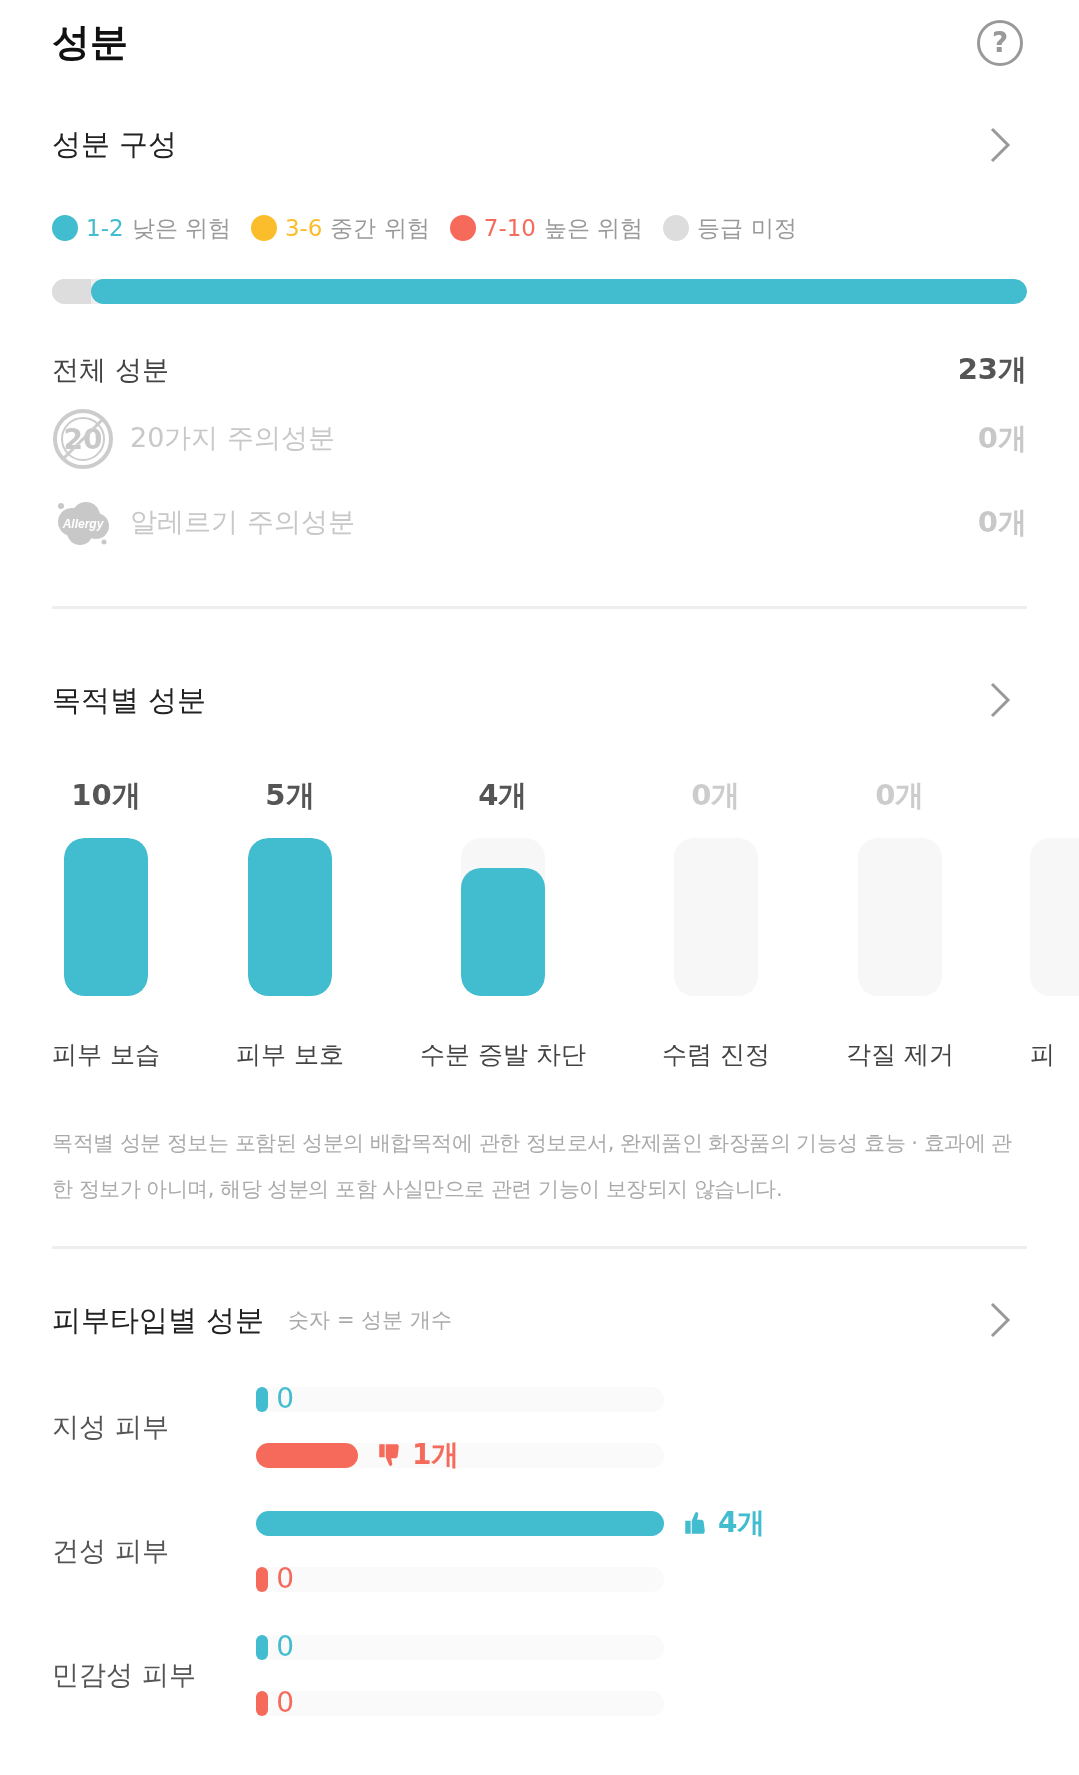 This screenshot has height=1775, width=1079. I want to click on count-text: 1개, so click(436, 1455).